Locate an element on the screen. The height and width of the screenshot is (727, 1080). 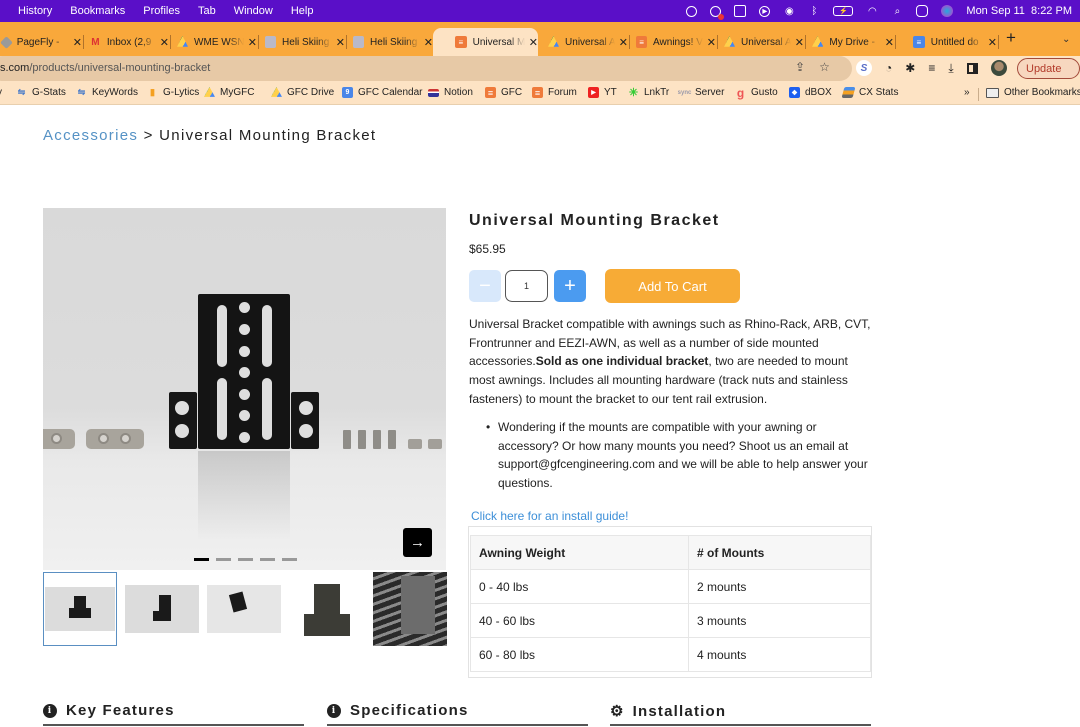
menubar-clock: Mon Sep 11 8:22 PM is located at coordinates (1019, 11).